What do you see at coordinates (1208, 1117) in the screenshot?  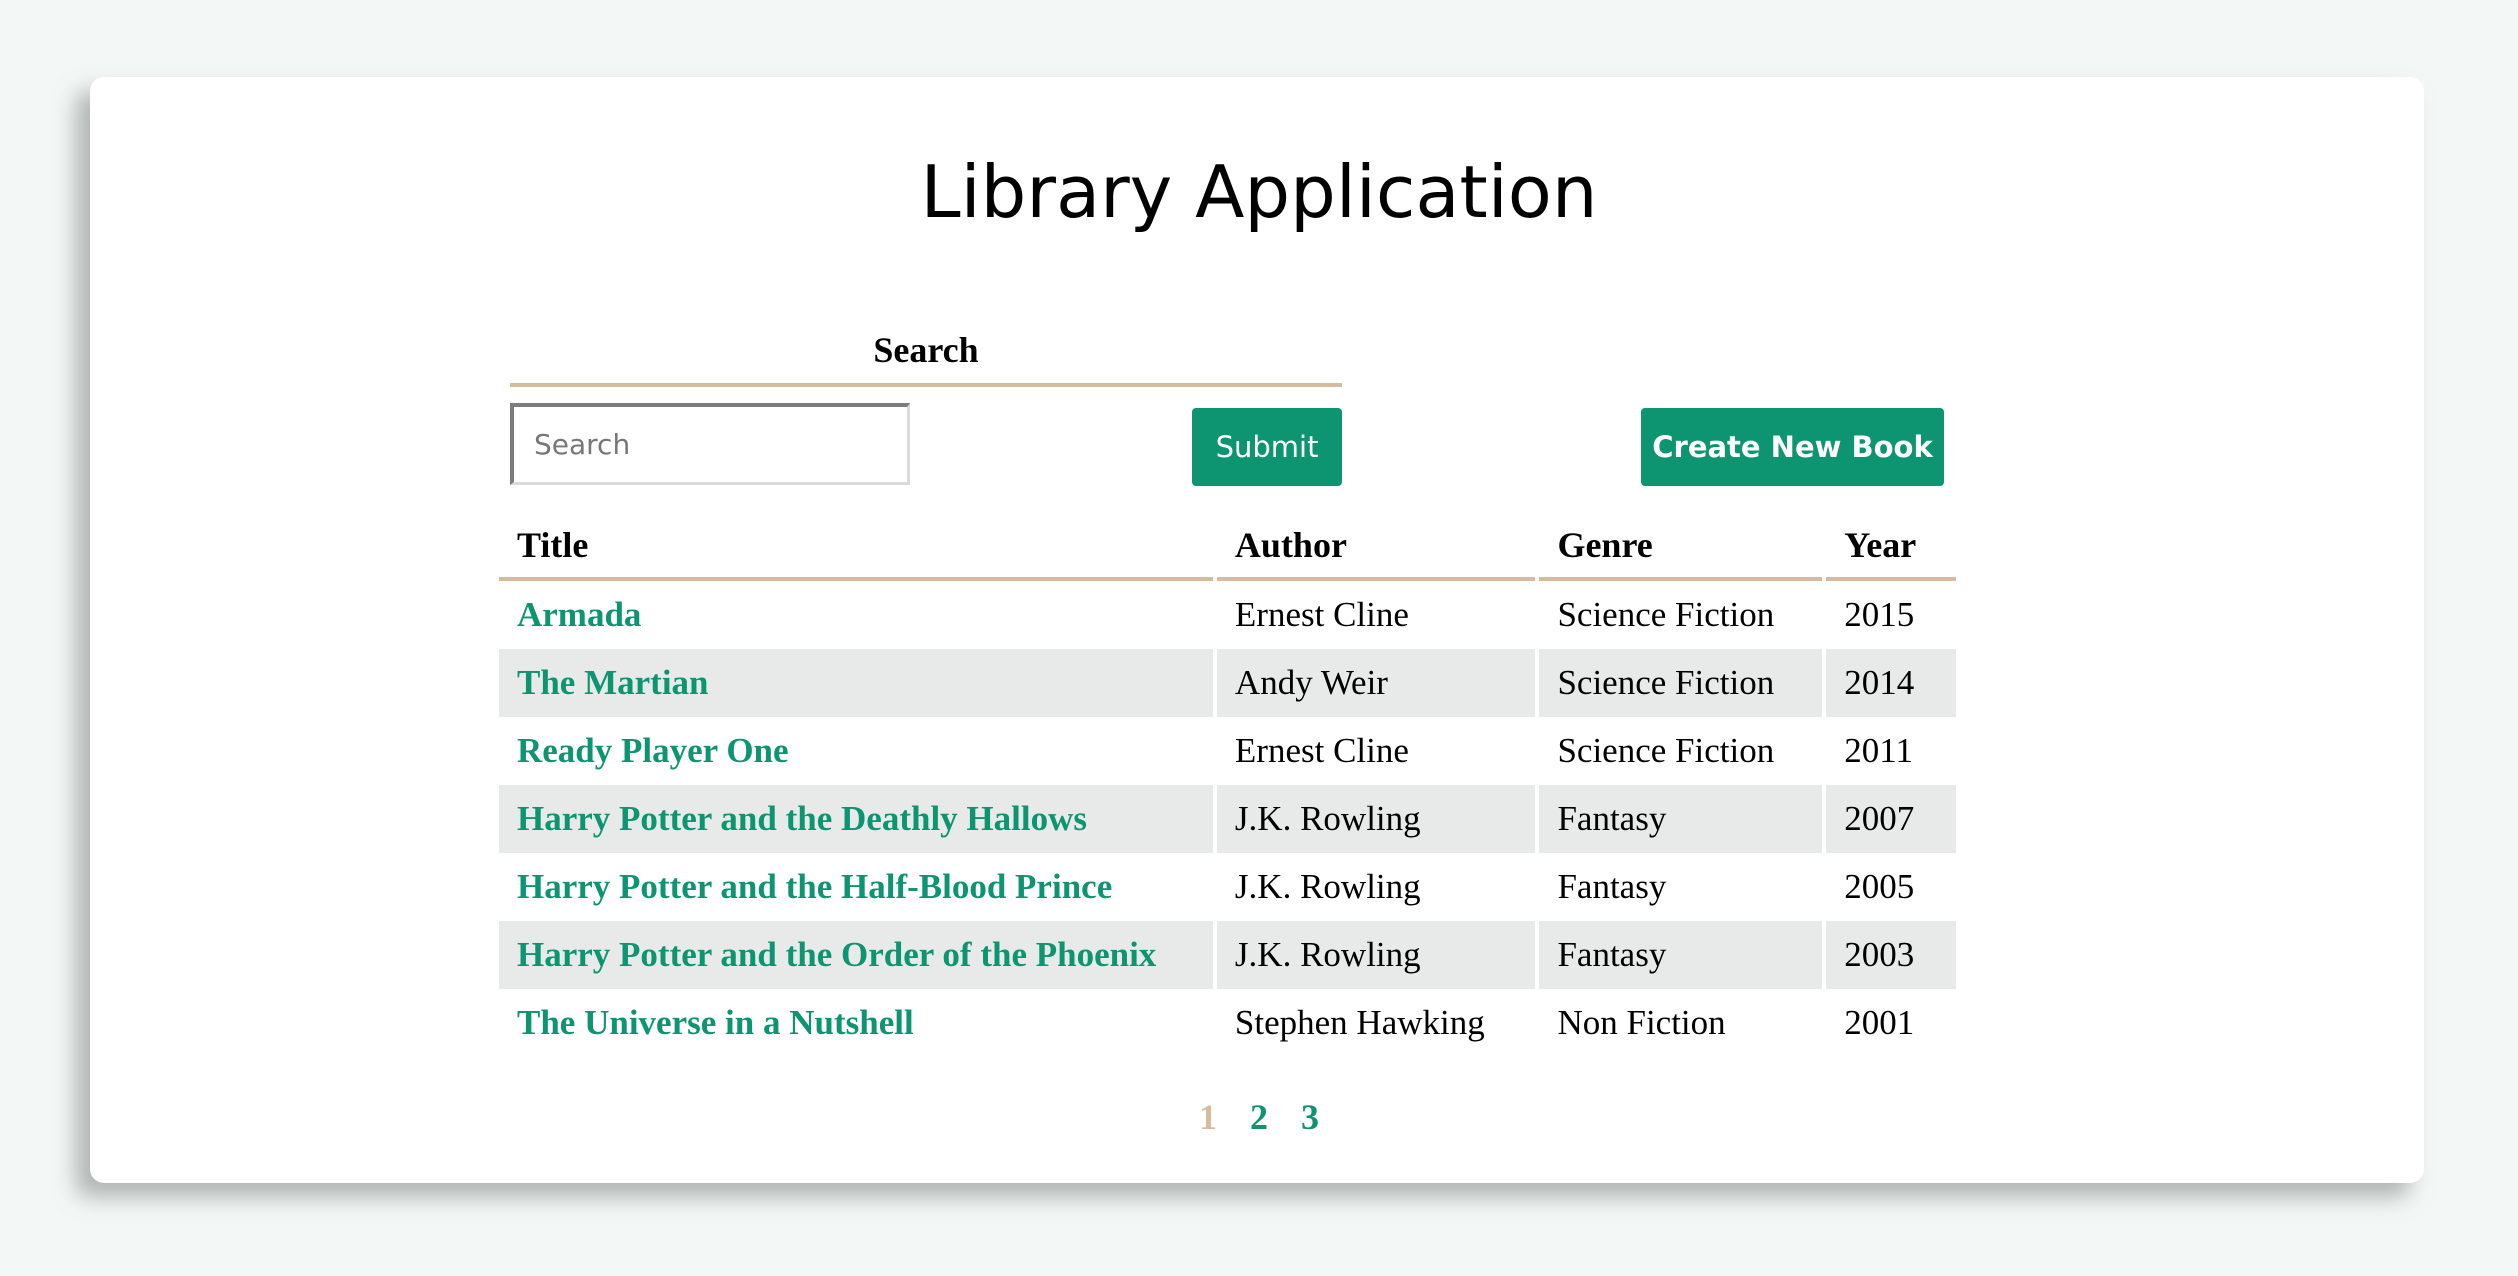 I see `page-link-1: 1` at bounding box center [1208, 1117].